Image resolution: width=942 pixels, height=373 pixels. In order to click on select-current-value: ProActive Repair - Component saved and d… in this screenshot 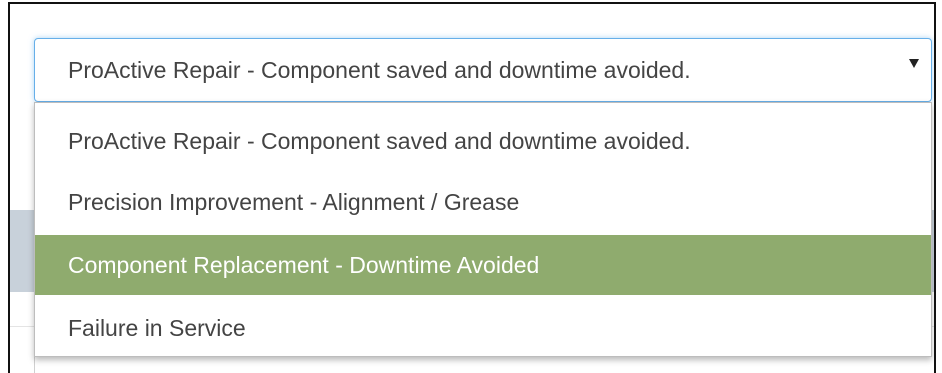, I will do `click(379, 70)`.